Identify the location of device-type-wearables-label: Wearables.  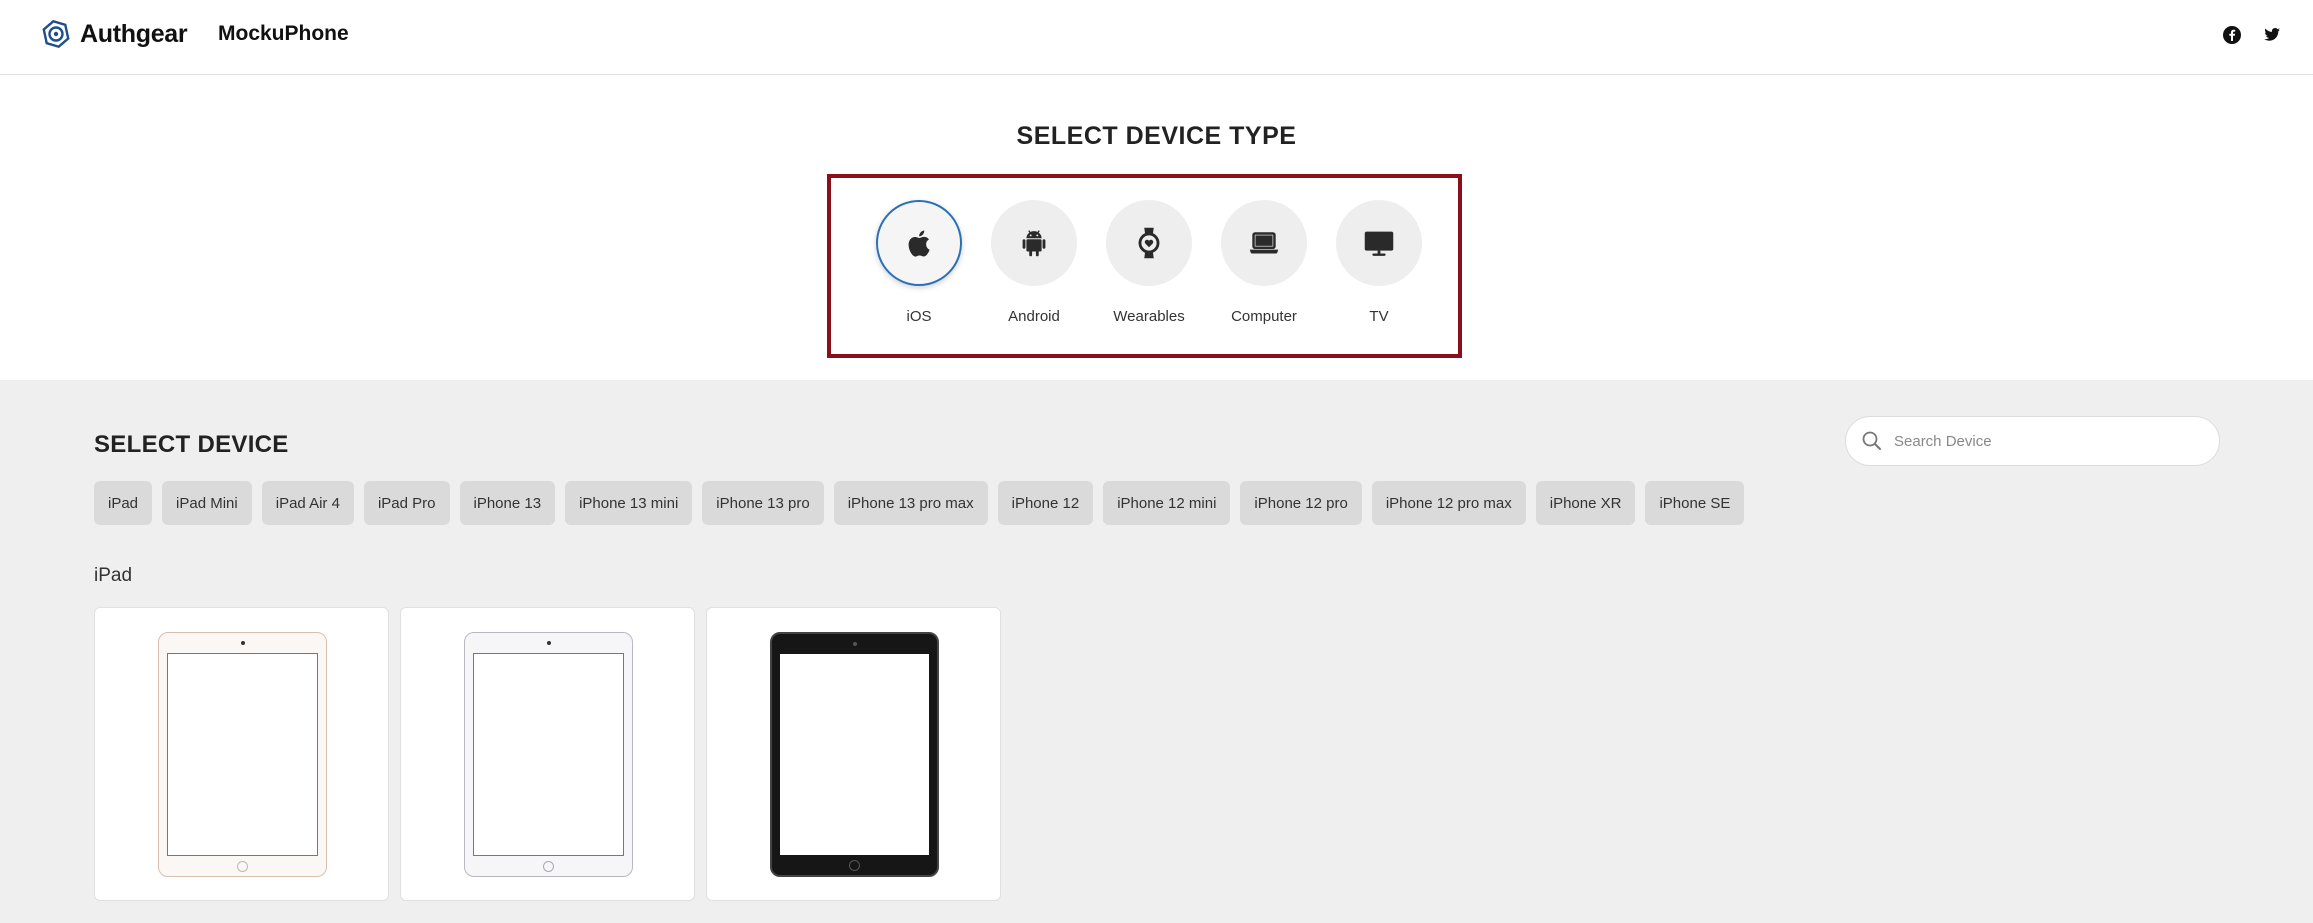
(1149, 316).